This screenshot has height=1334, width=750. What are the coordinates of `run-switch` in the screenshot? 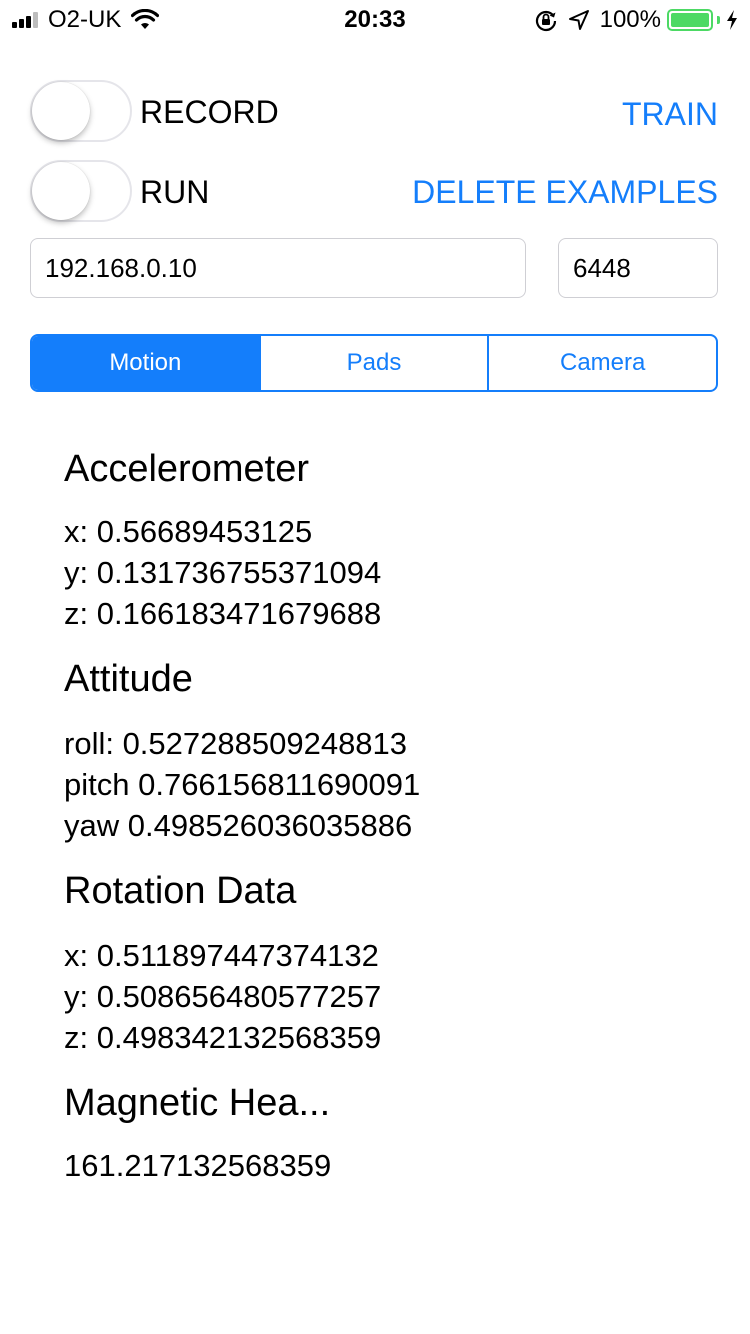 It's located at (81, 191).